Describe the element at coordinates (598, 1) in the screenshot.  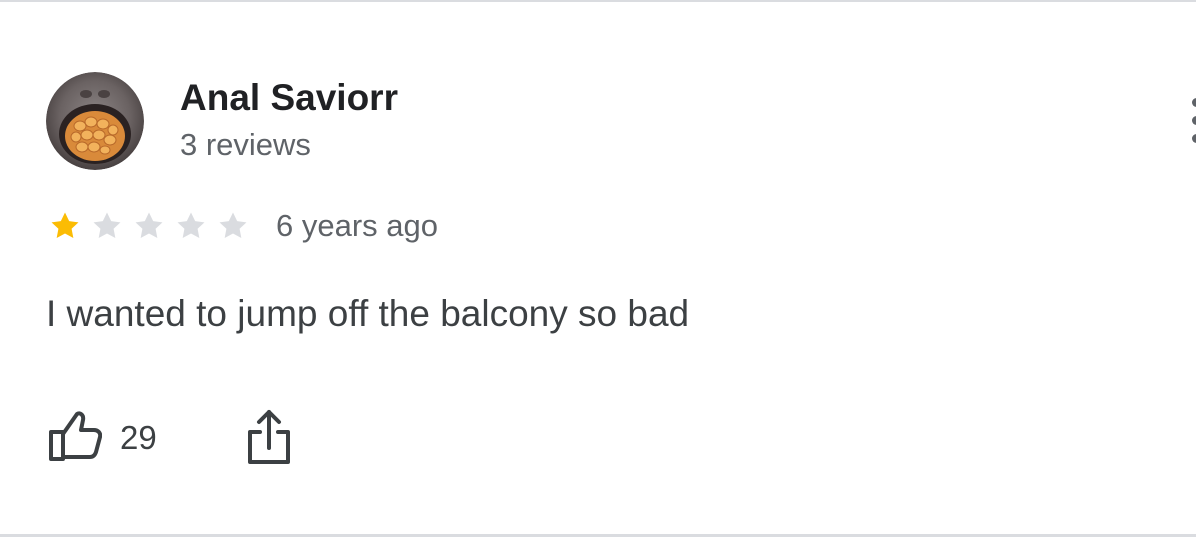
I see `top-divider` at that location.